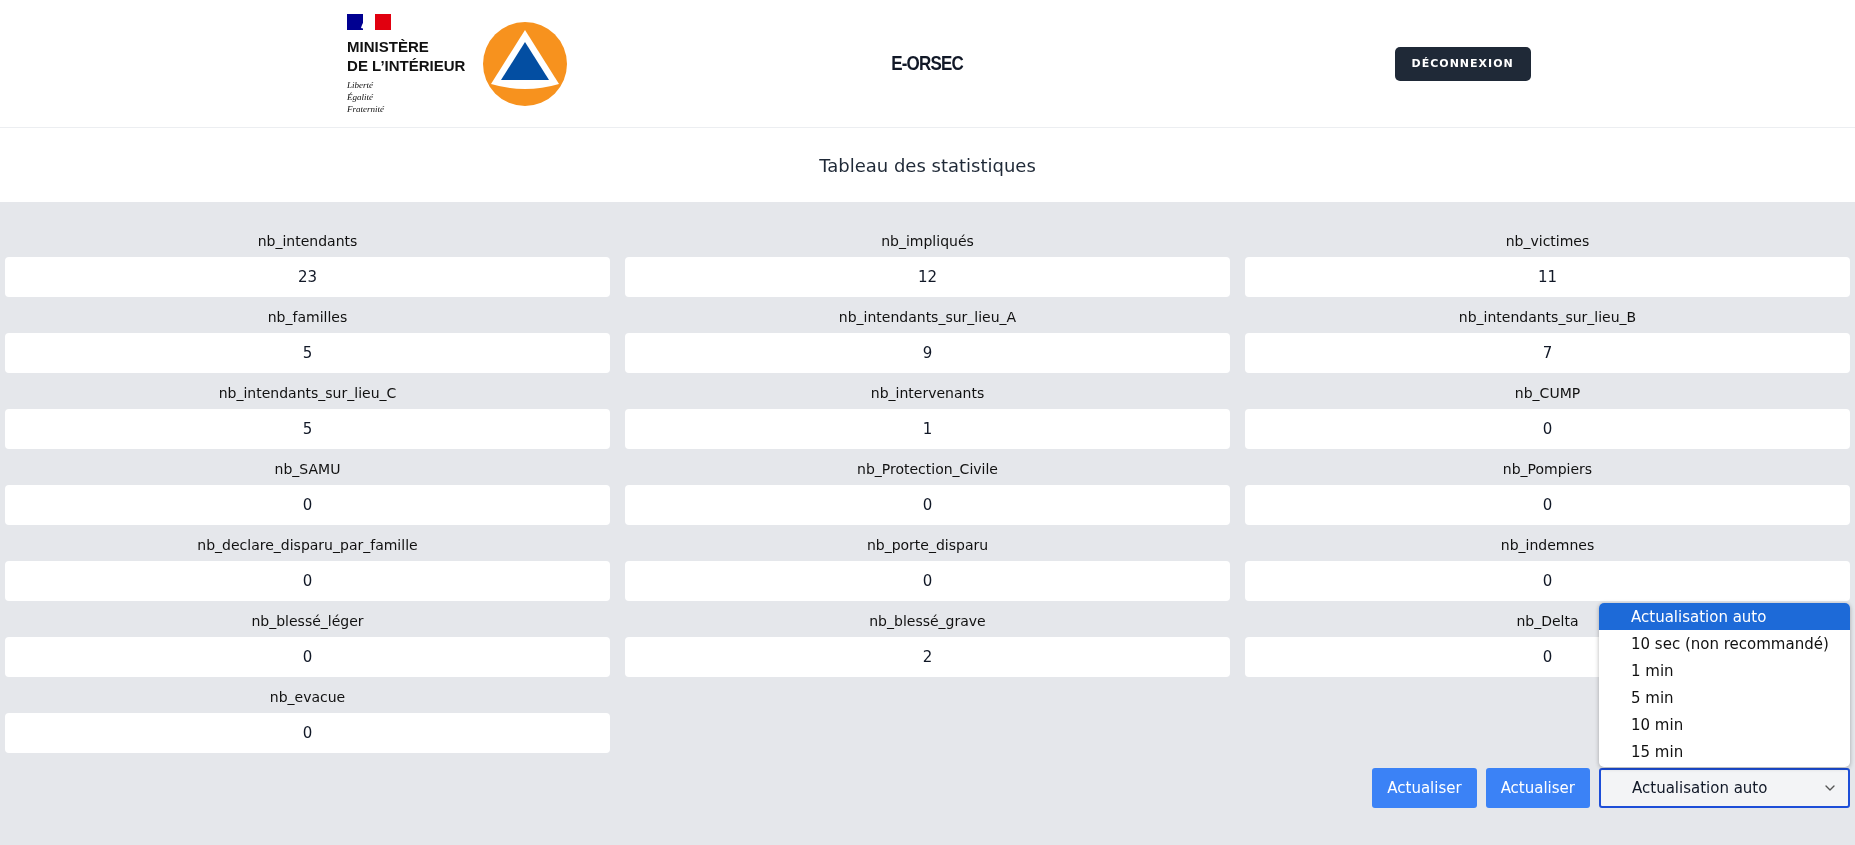 This screenshot has height=845, width=1855. What do you see at coordinates (927, 317) in the screenshot?
I see `stat-label: nb_intendants_sur_lieu_A` at bounding box center [927, 317].